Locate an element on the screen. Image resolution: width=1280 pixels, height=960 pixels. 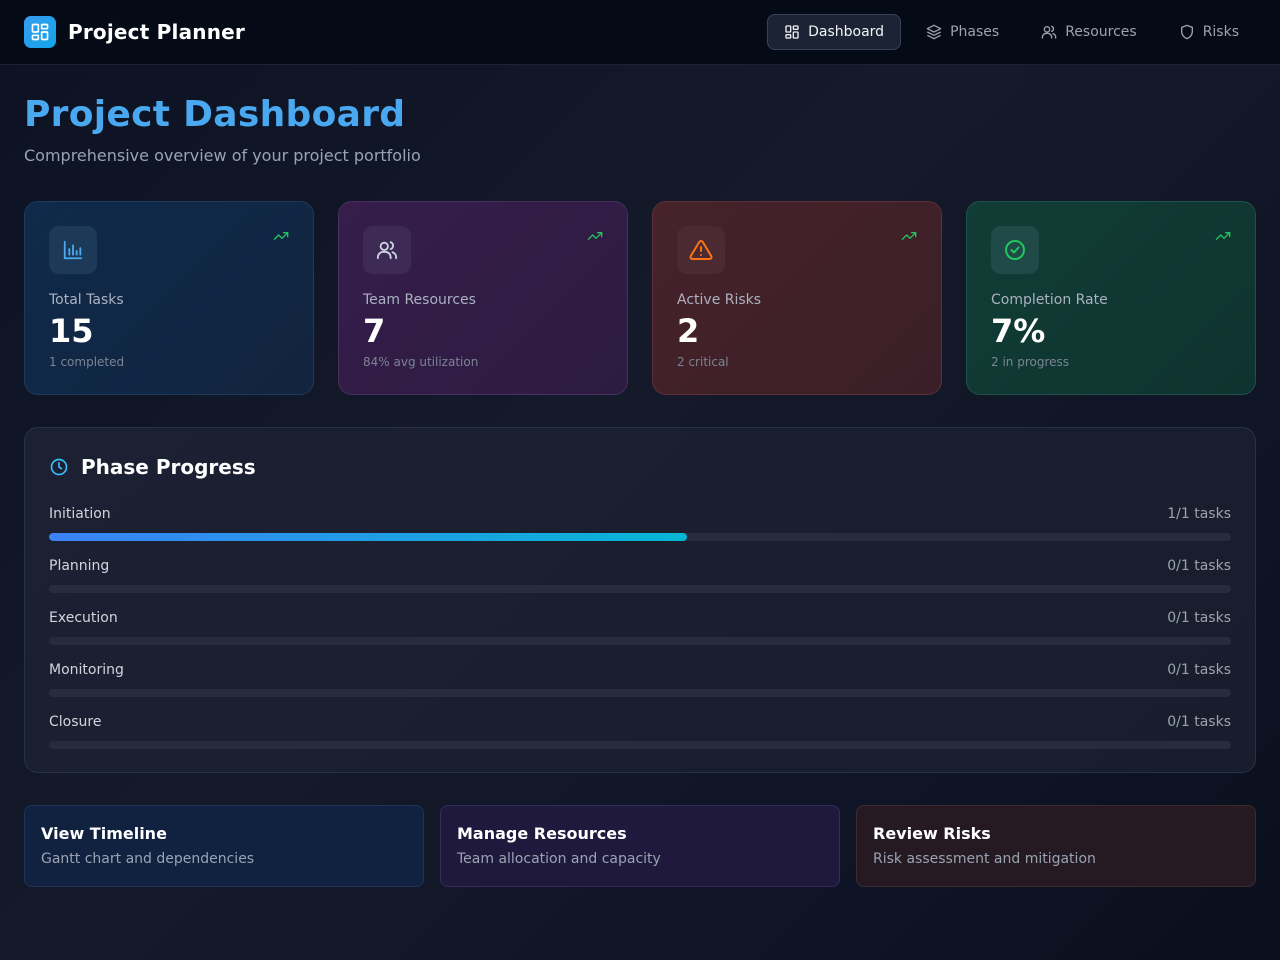
panel-title: Phase Progress is located at coordinates (168, 467).